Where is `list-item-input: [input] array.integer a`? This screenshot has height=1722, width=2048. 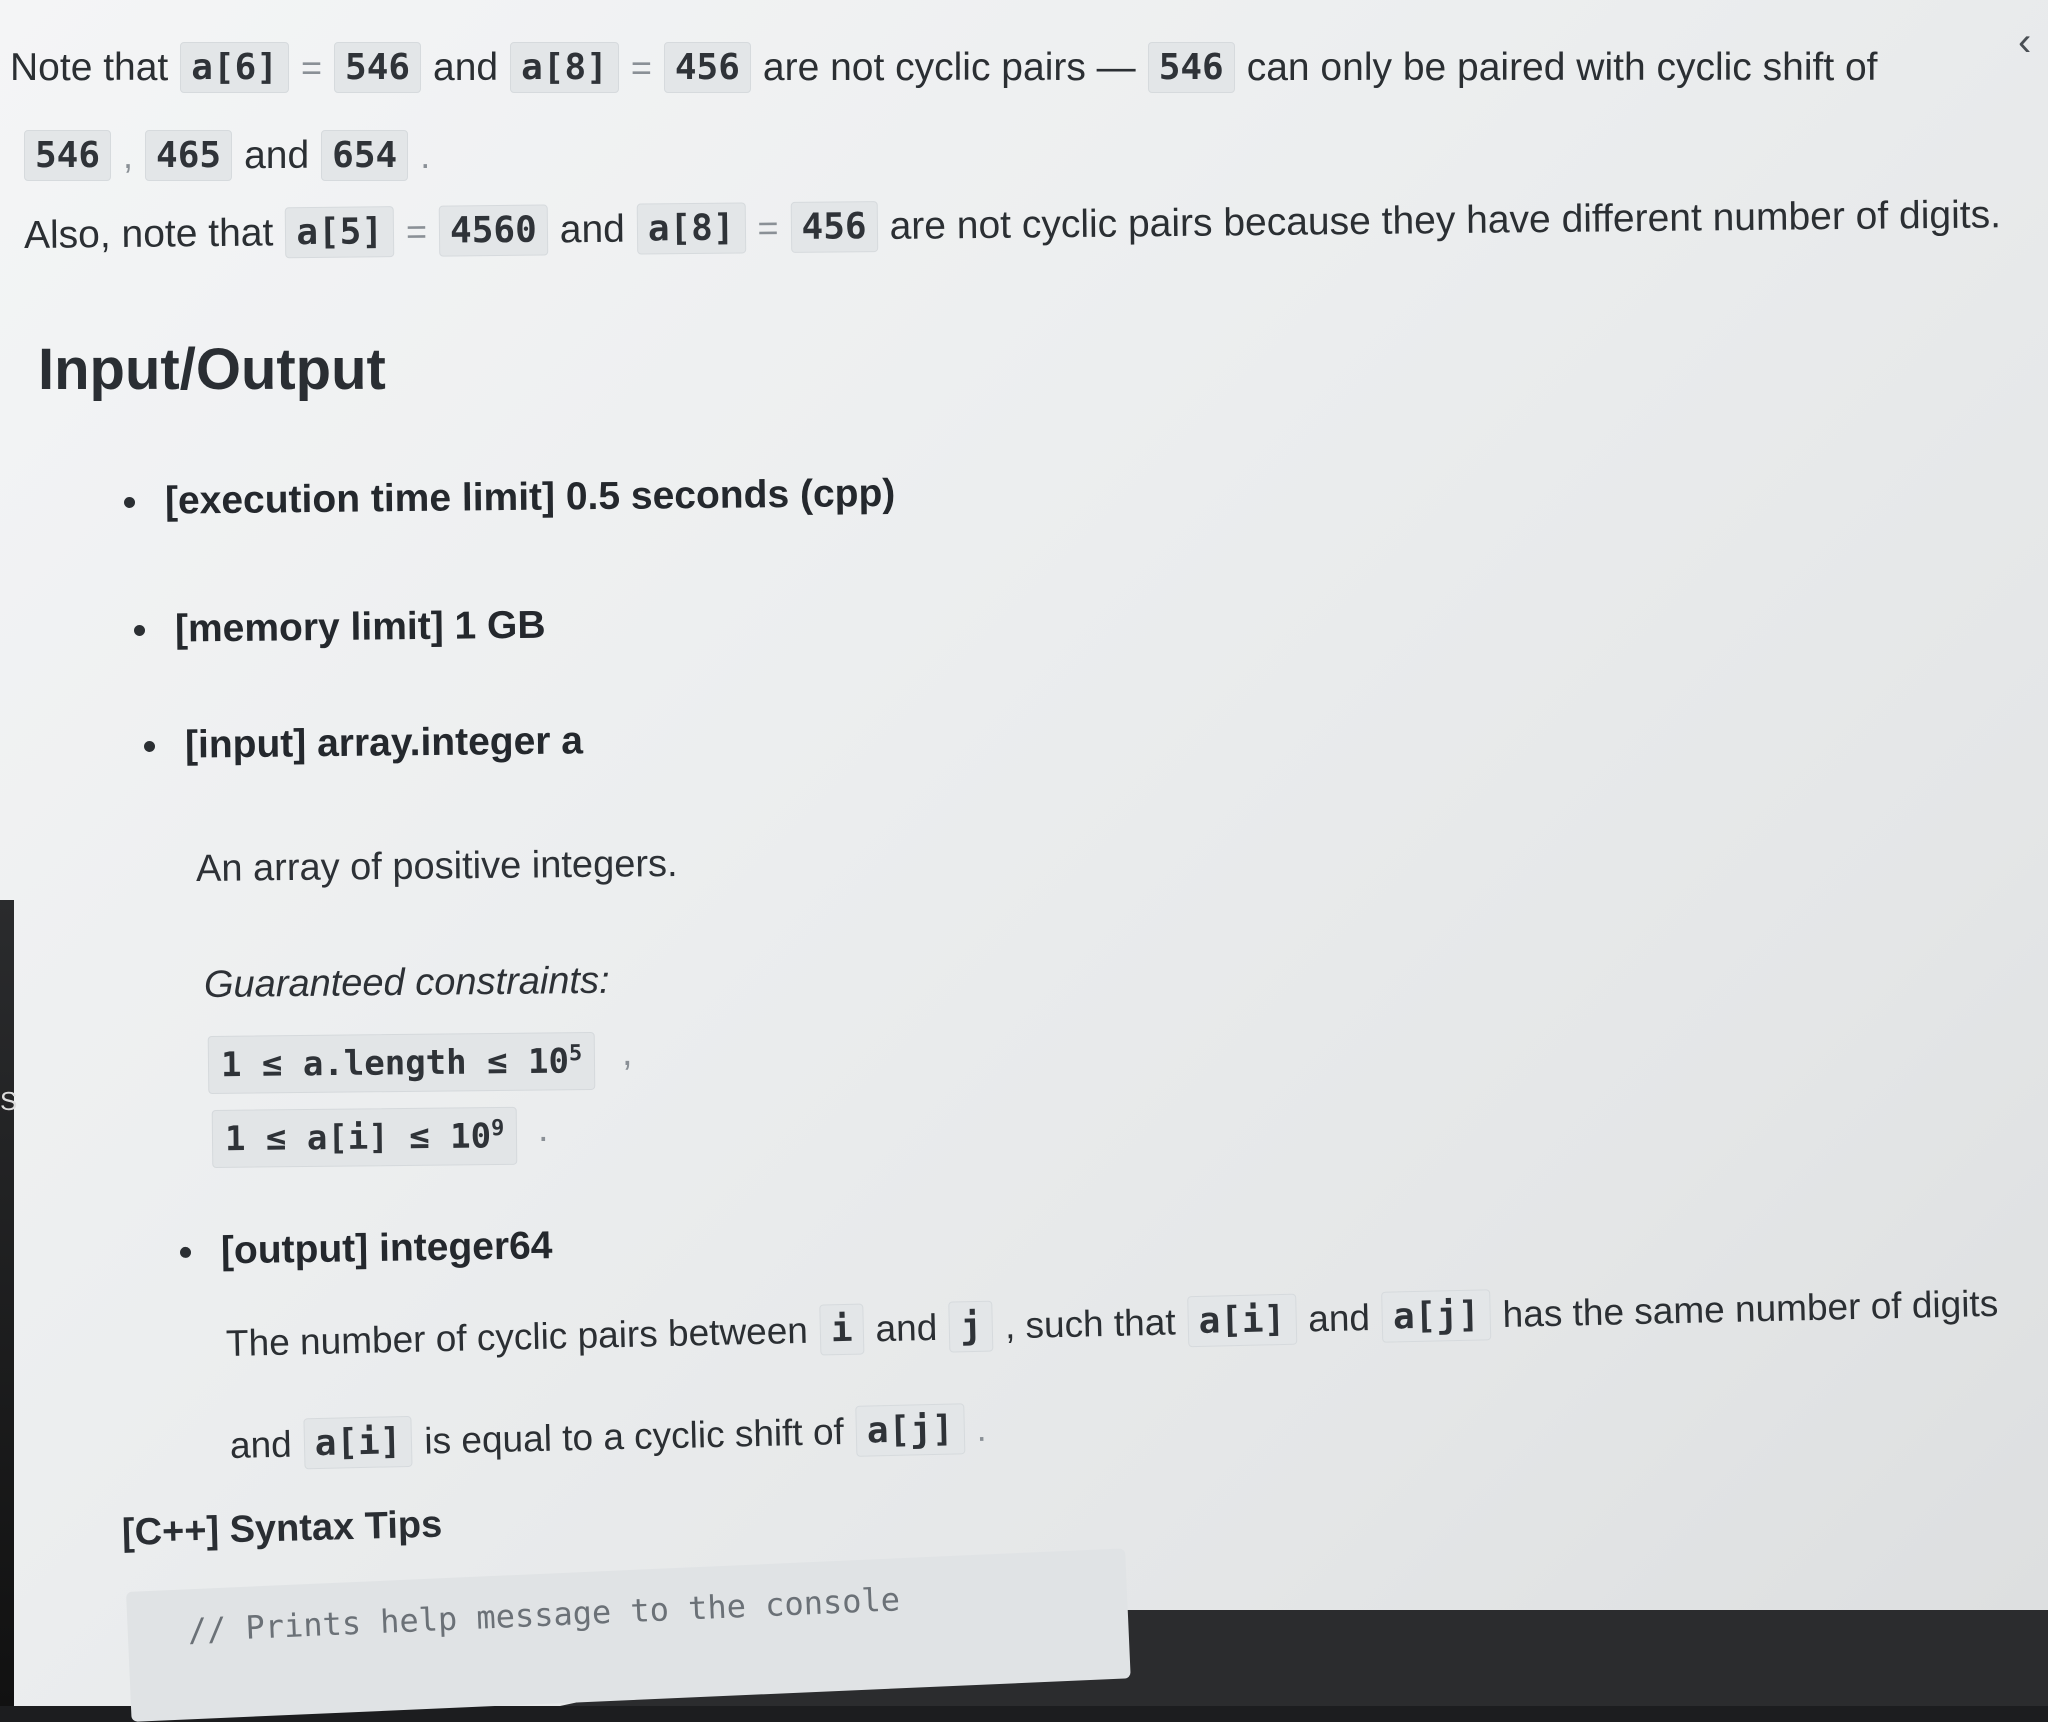
list-item-input: [input] array.integer a is located at coordinates (363, 743).